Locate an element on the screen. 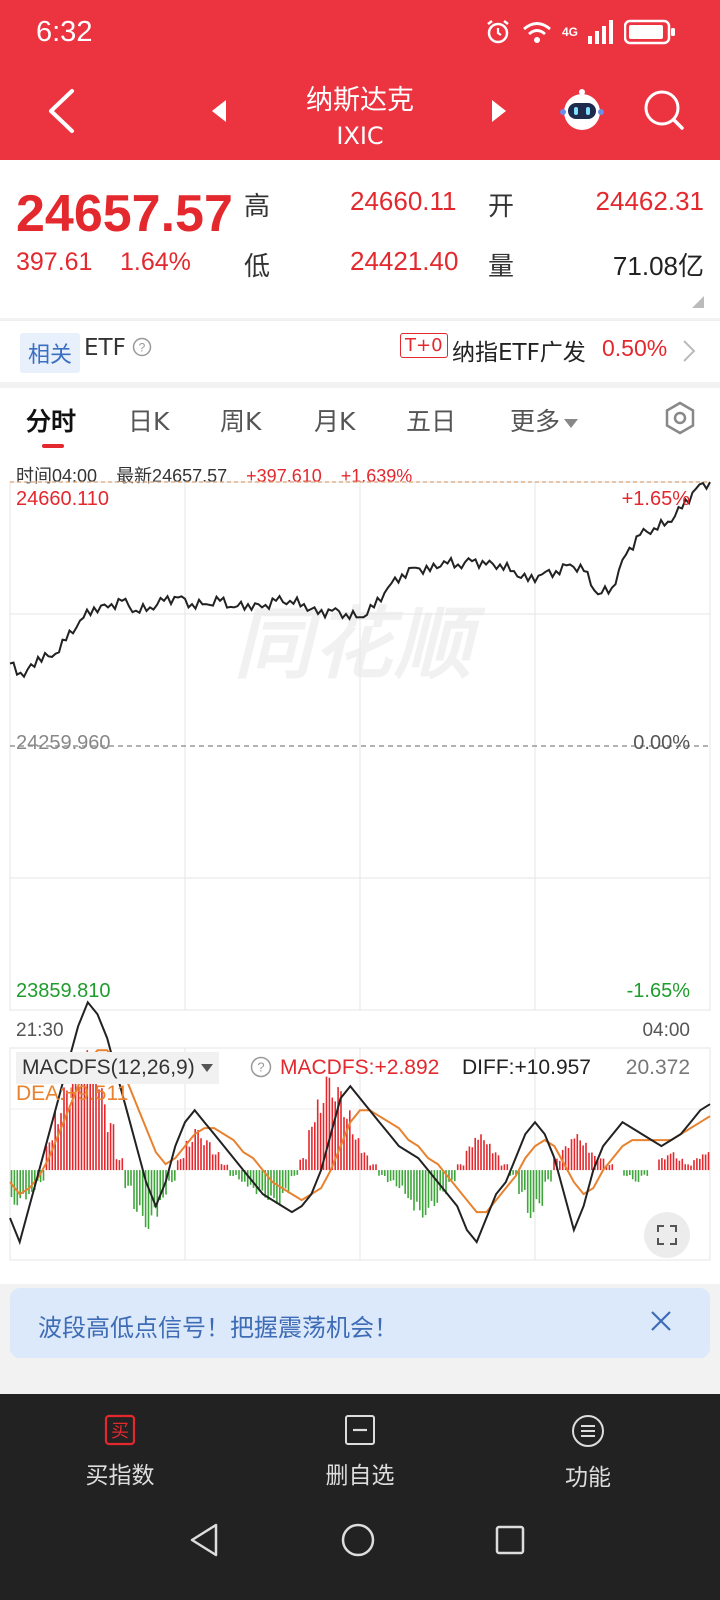 Image resolution: width=720 pixels, height=1600 pixels. related-etf-row: 相关 ETF ? T+0 纳指ETF广发 0.50% is located at coordinates (360, 351).